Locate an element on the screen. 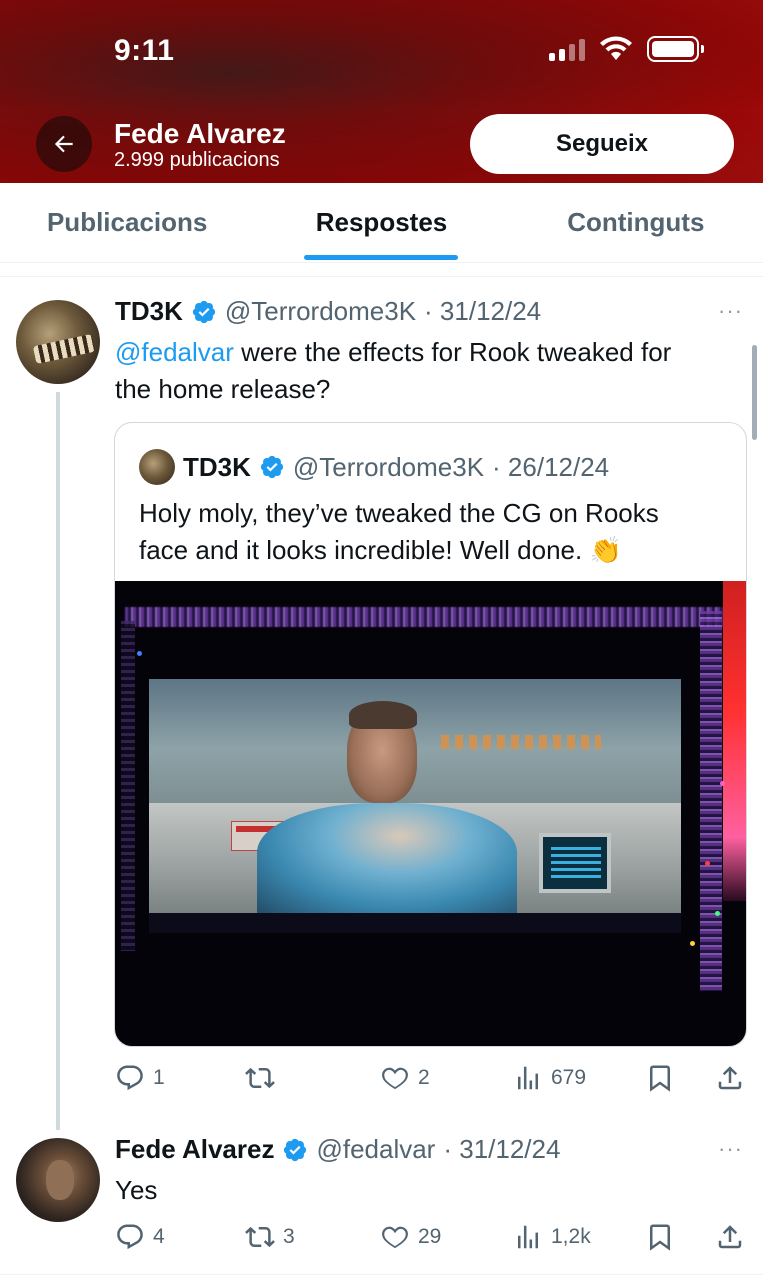 This screenshot has height=1280, width=763. tab-publicacions: Publicacions is located at coordinates (127, 222).